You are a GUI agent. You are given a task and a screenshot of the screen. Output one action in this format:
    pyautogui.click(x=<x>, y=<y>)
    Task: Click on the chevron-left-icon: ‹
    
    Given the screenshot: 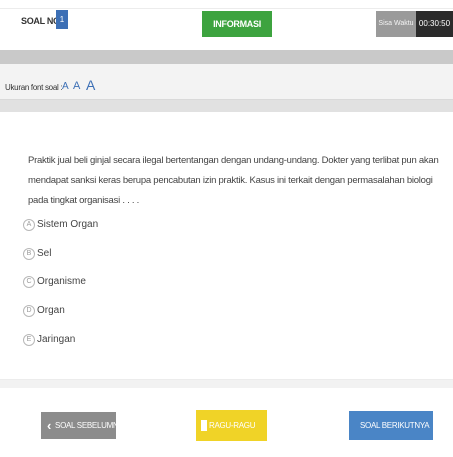 What is the action you would take?
    pyautogui.click(x=49, y=426)
    